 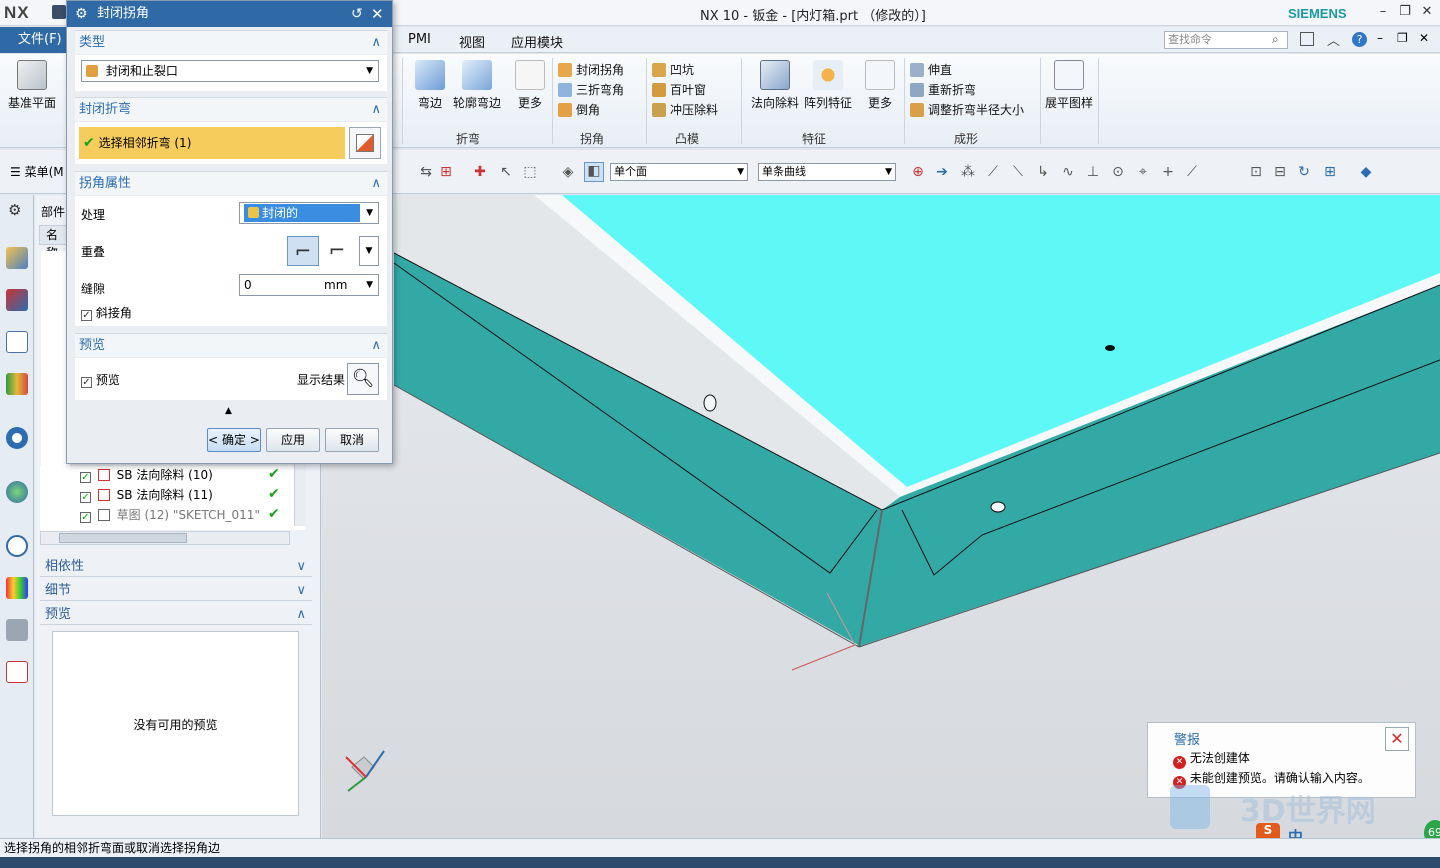 What do you see at coordinates (146, 474) in the screenshot?
I see `tree-row: ✓ SB 法向除料 (10)` at bounding box center [146, 474].